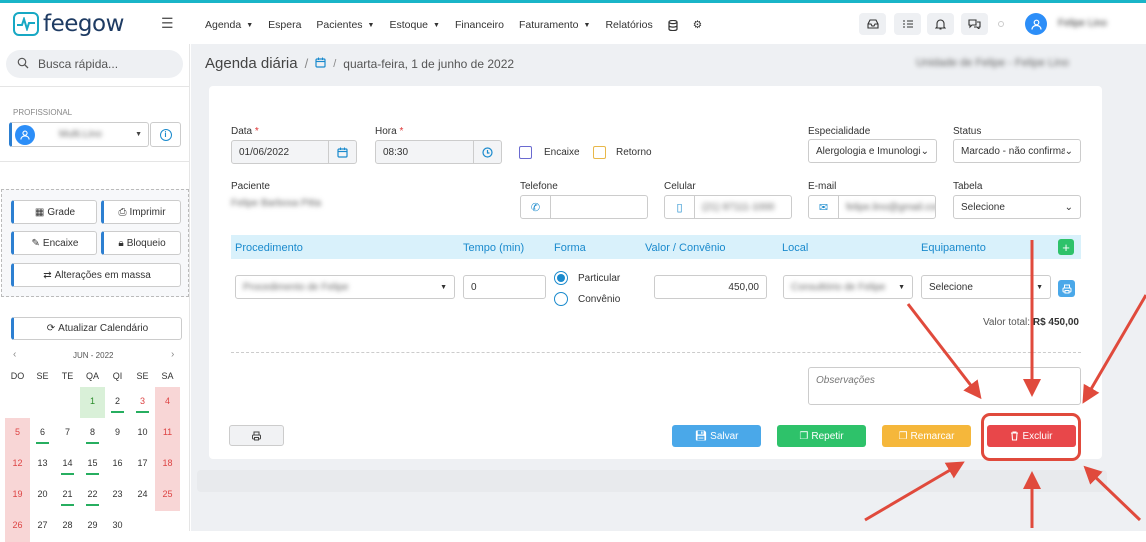  I want to click on calendar-day: 15, so click(92, 464).